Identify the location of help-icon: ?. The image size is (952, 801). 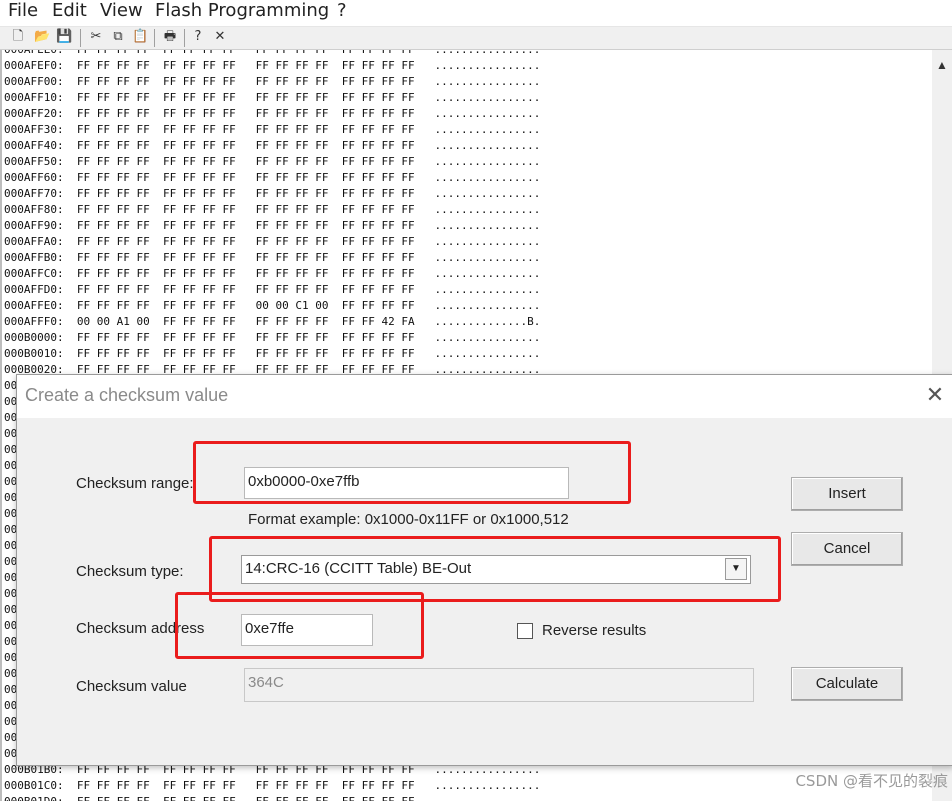
(198, 37).